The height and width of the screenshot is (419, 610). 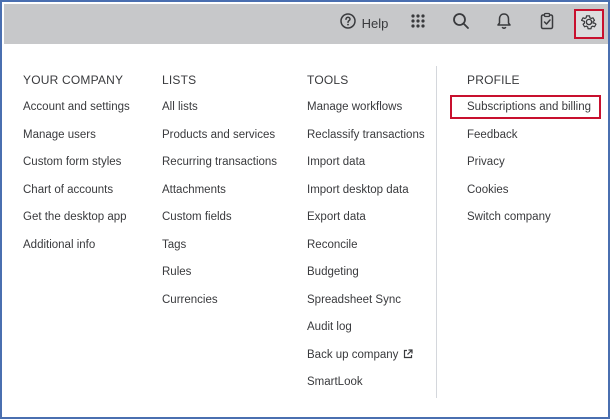 I want to click on gear-icon, so click(x=589, y=24).